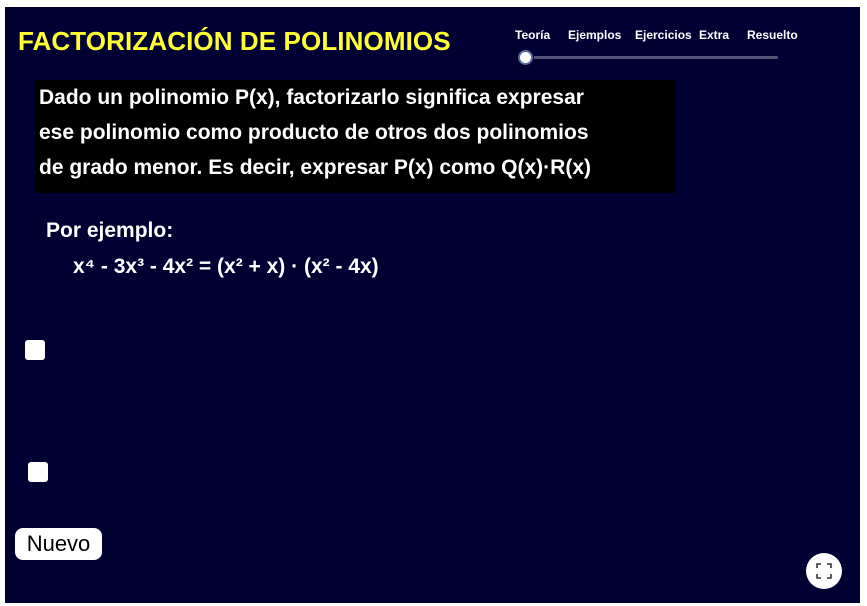 The height and width of the screenshot is (606, 867). Describe the element at coordinates (594, 35) in the screenshot. I see `tab-ejemplos: Ejemplos` at that location.